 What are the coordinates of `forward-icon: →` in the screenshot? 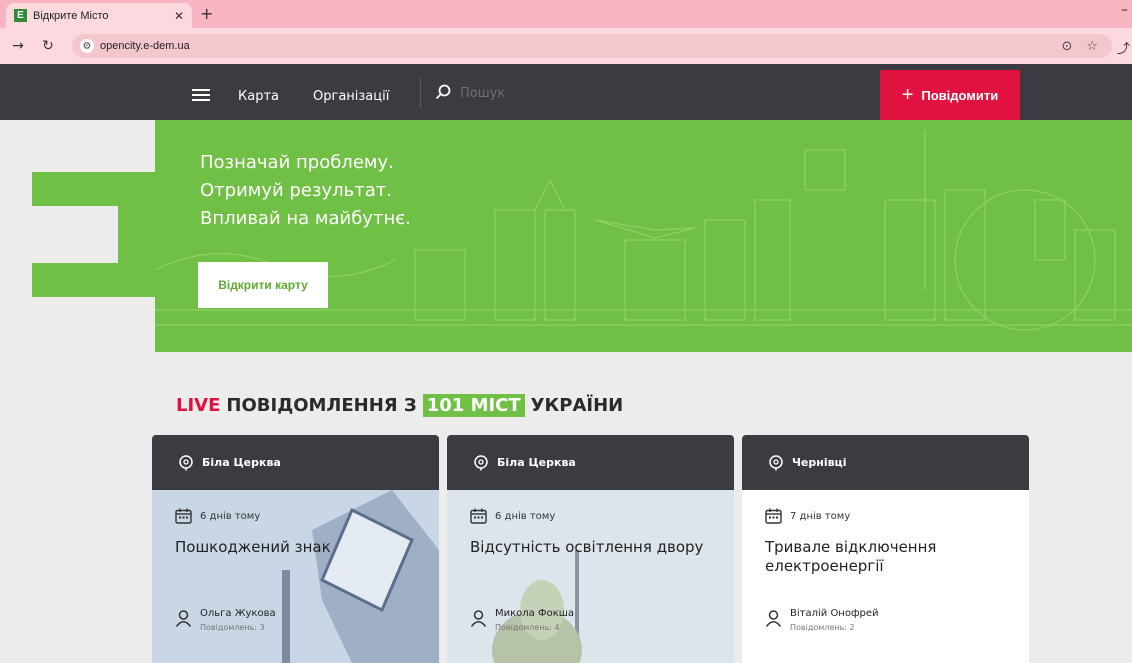 It's located at (18, 46).